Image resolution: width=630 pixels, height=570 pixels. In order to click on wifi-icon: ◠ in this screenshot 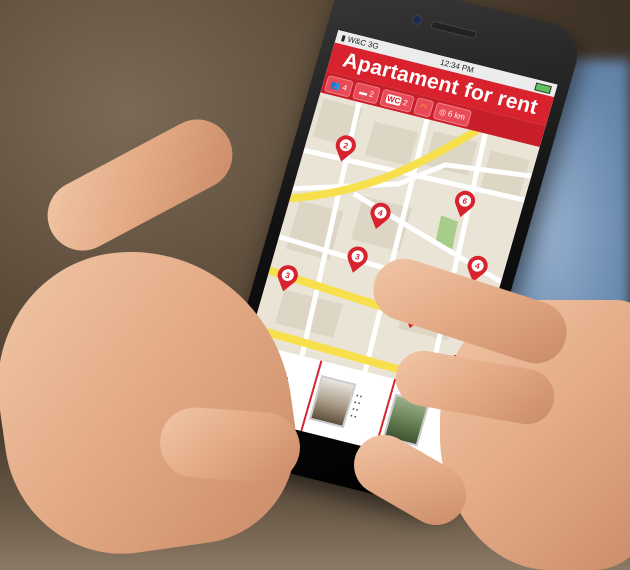, I will do `click(423, 107)`.